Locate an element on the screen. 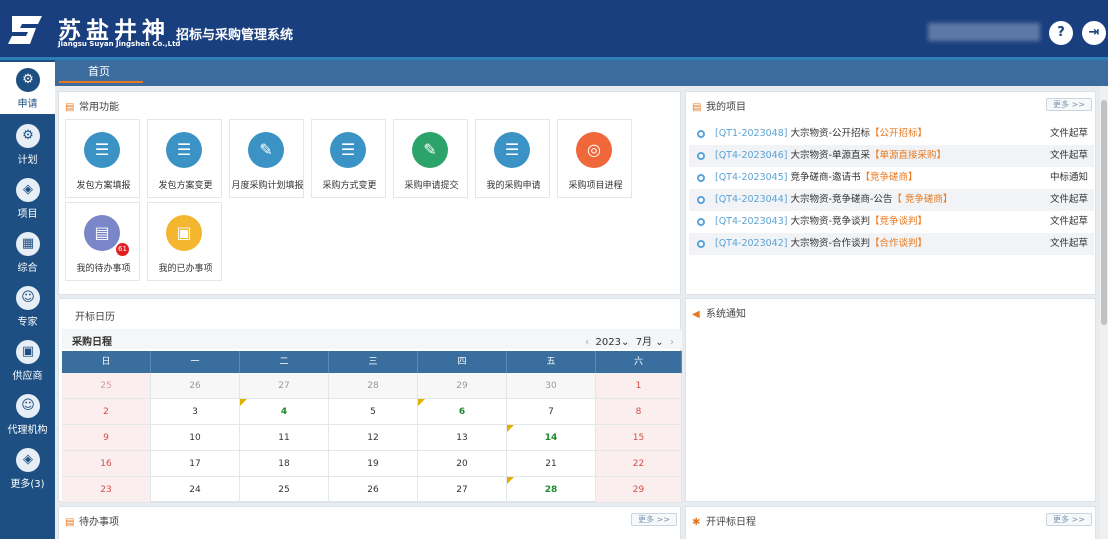 The image size is (1108, 539). sidebar-item-more: ◈ 更多(3) is located at coordinates (27, 468).